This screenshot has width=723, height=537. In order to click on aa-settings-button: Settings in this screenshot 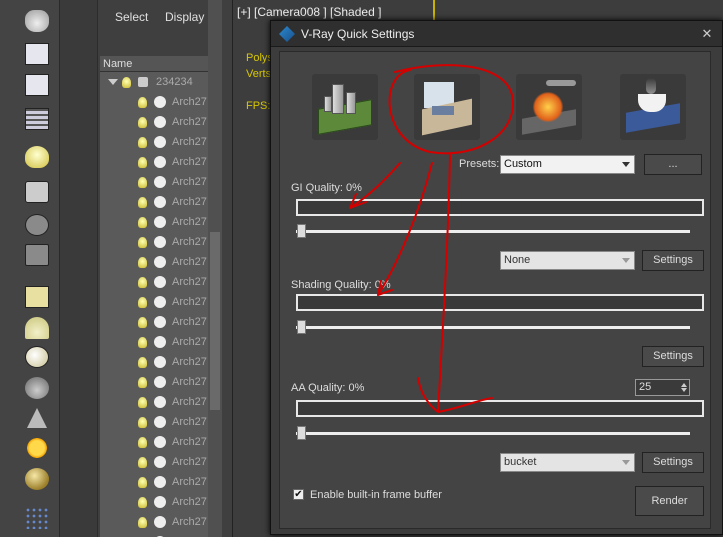, I will do `click(673, 462)`.